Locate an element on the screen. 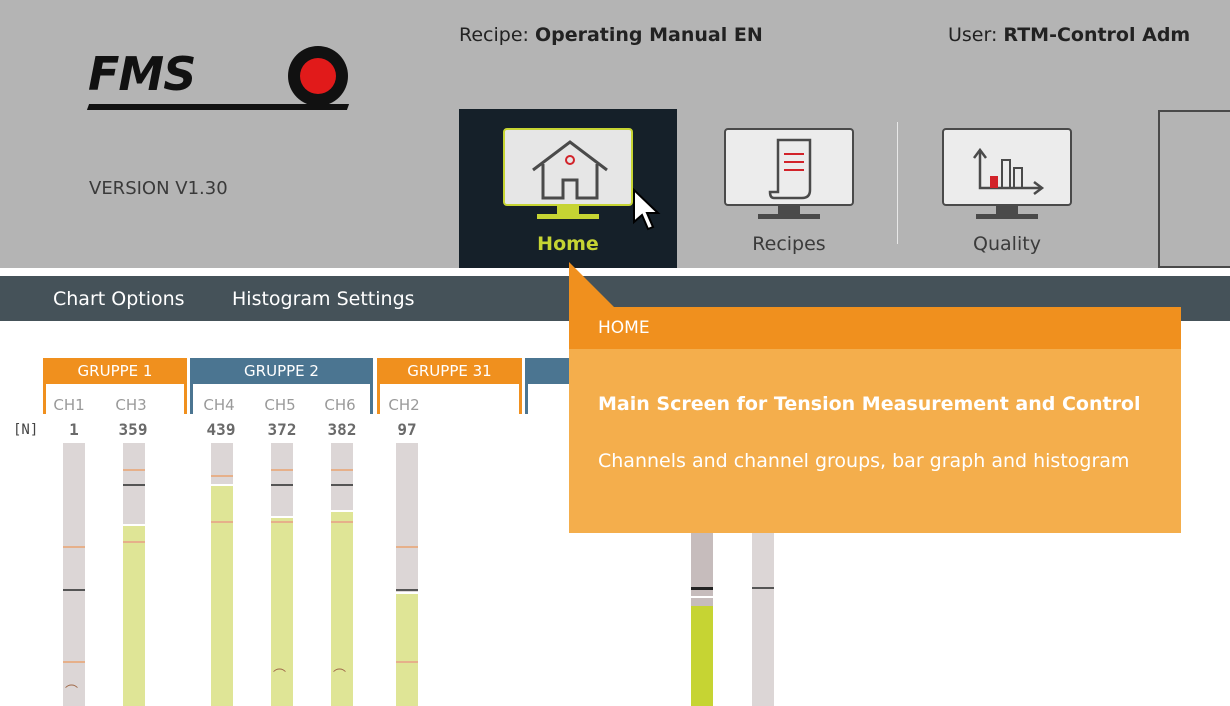 This screenshot has width=1230, height=706. recipes-monitor-stand is located at coordinates (789, 210).